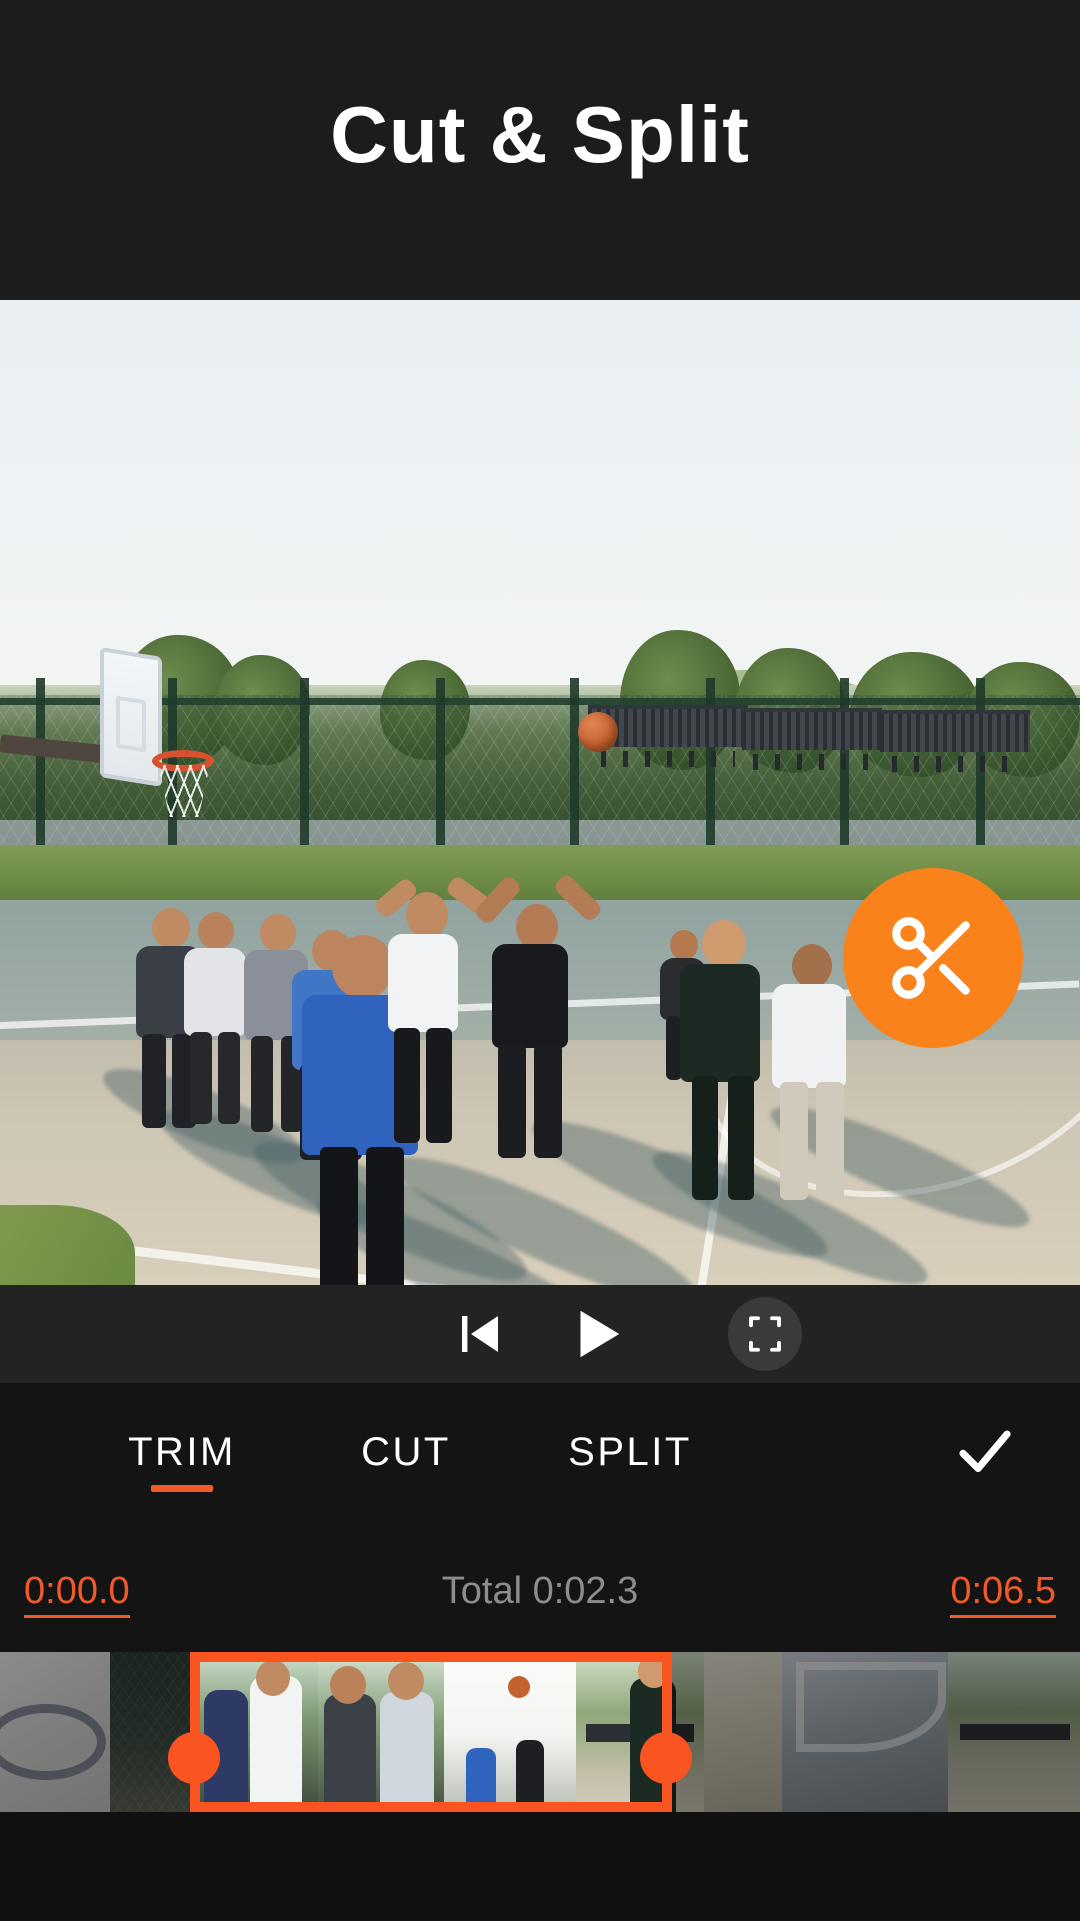 Image resolution: width=1080 pixels, height=1921 pixels. What do you see at coordinates (131, 724) in the screenshot?
I see `backboard-inner-square` at bounding box center [131, 724].